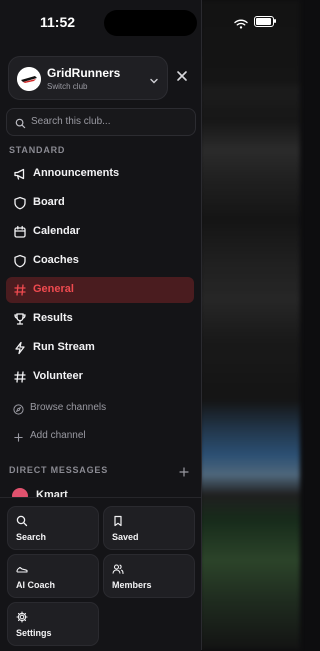  What do you see at coordinates (100, 203) in the screenshot?
I see `channel-board: Board` at bounding box center [100, 203].